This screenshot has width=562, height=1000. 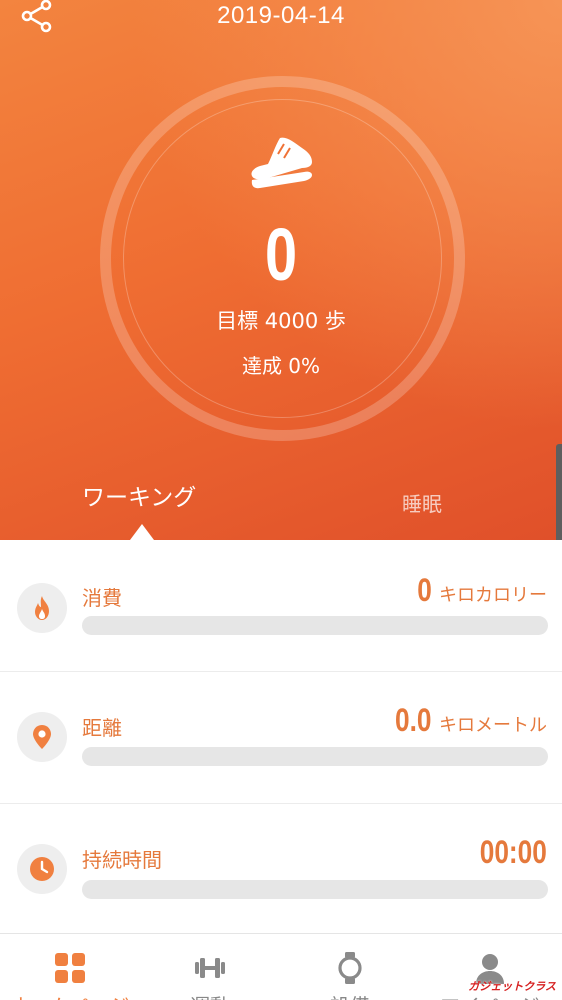 I want to click on watch-icon, so click(x=350, y=968).